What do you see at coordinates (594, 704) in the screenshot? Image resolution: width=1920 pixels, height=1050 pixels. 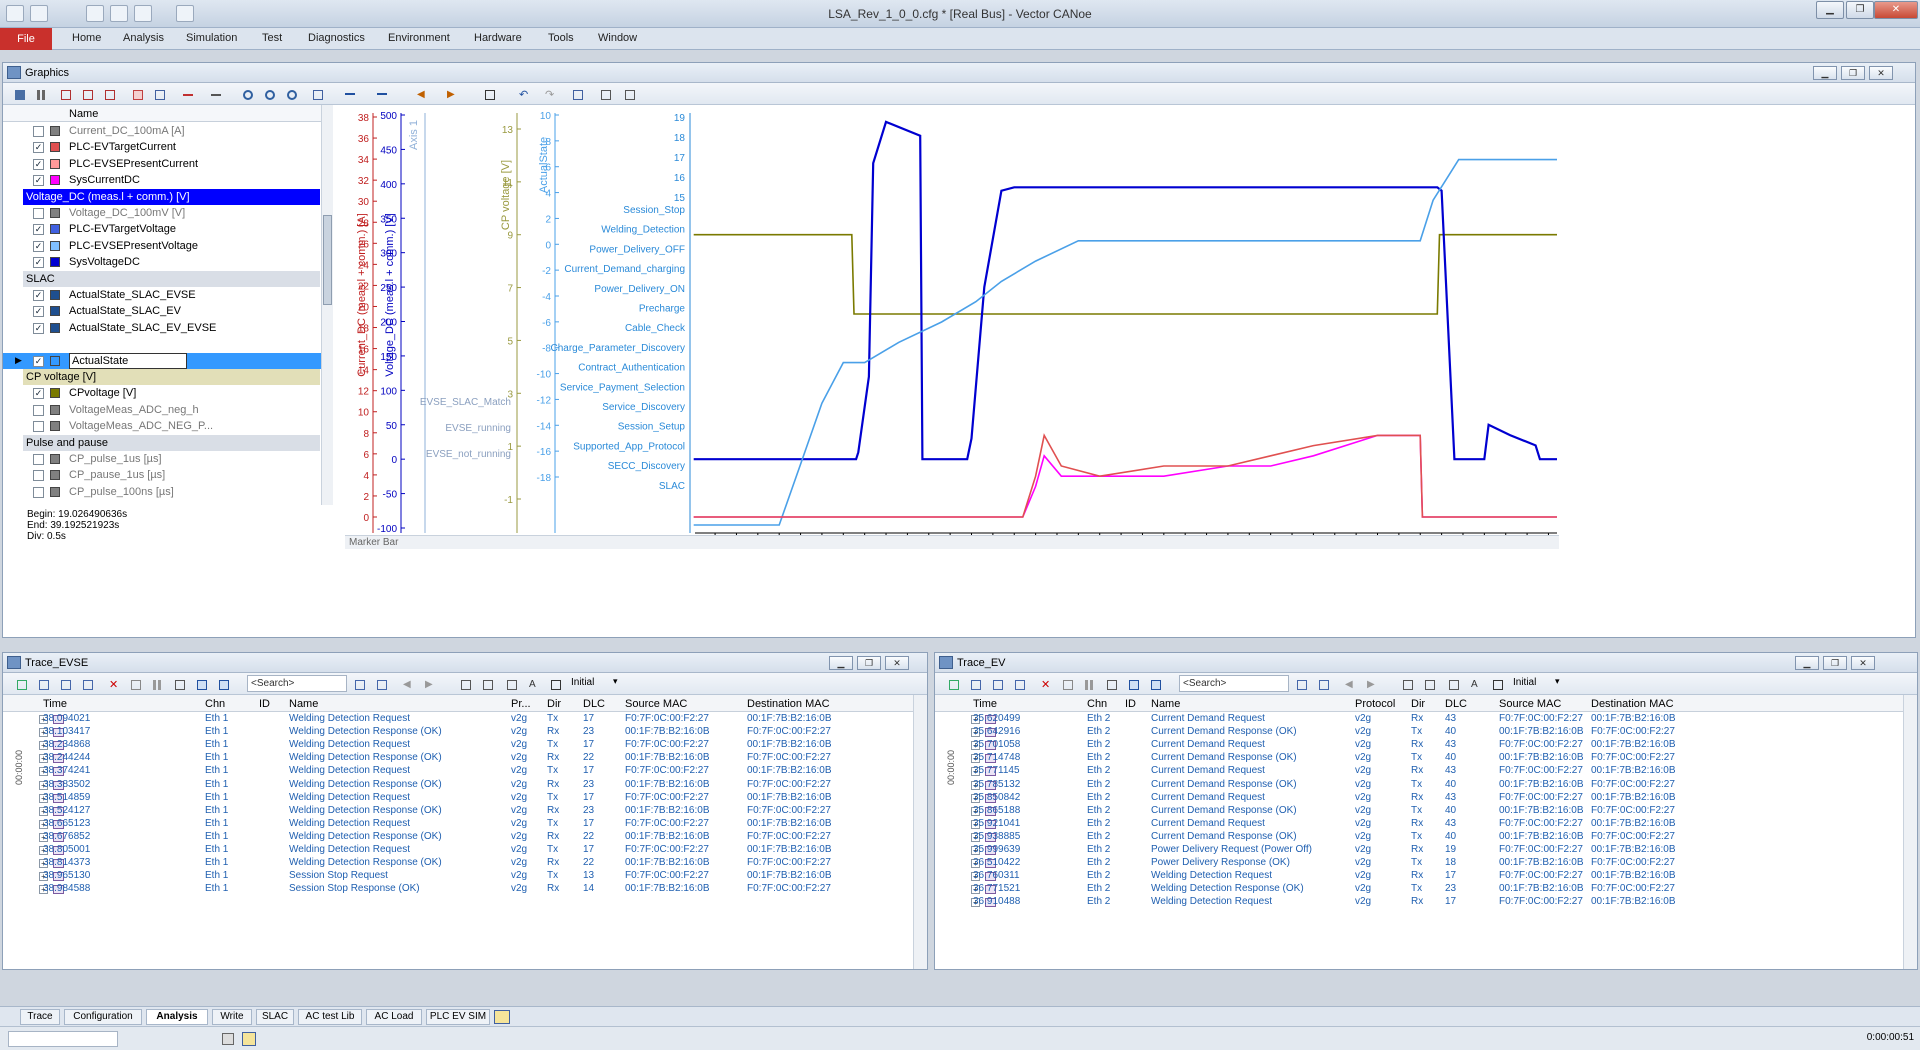 I see `column-header: DLC` at bounding box center [594, 704].